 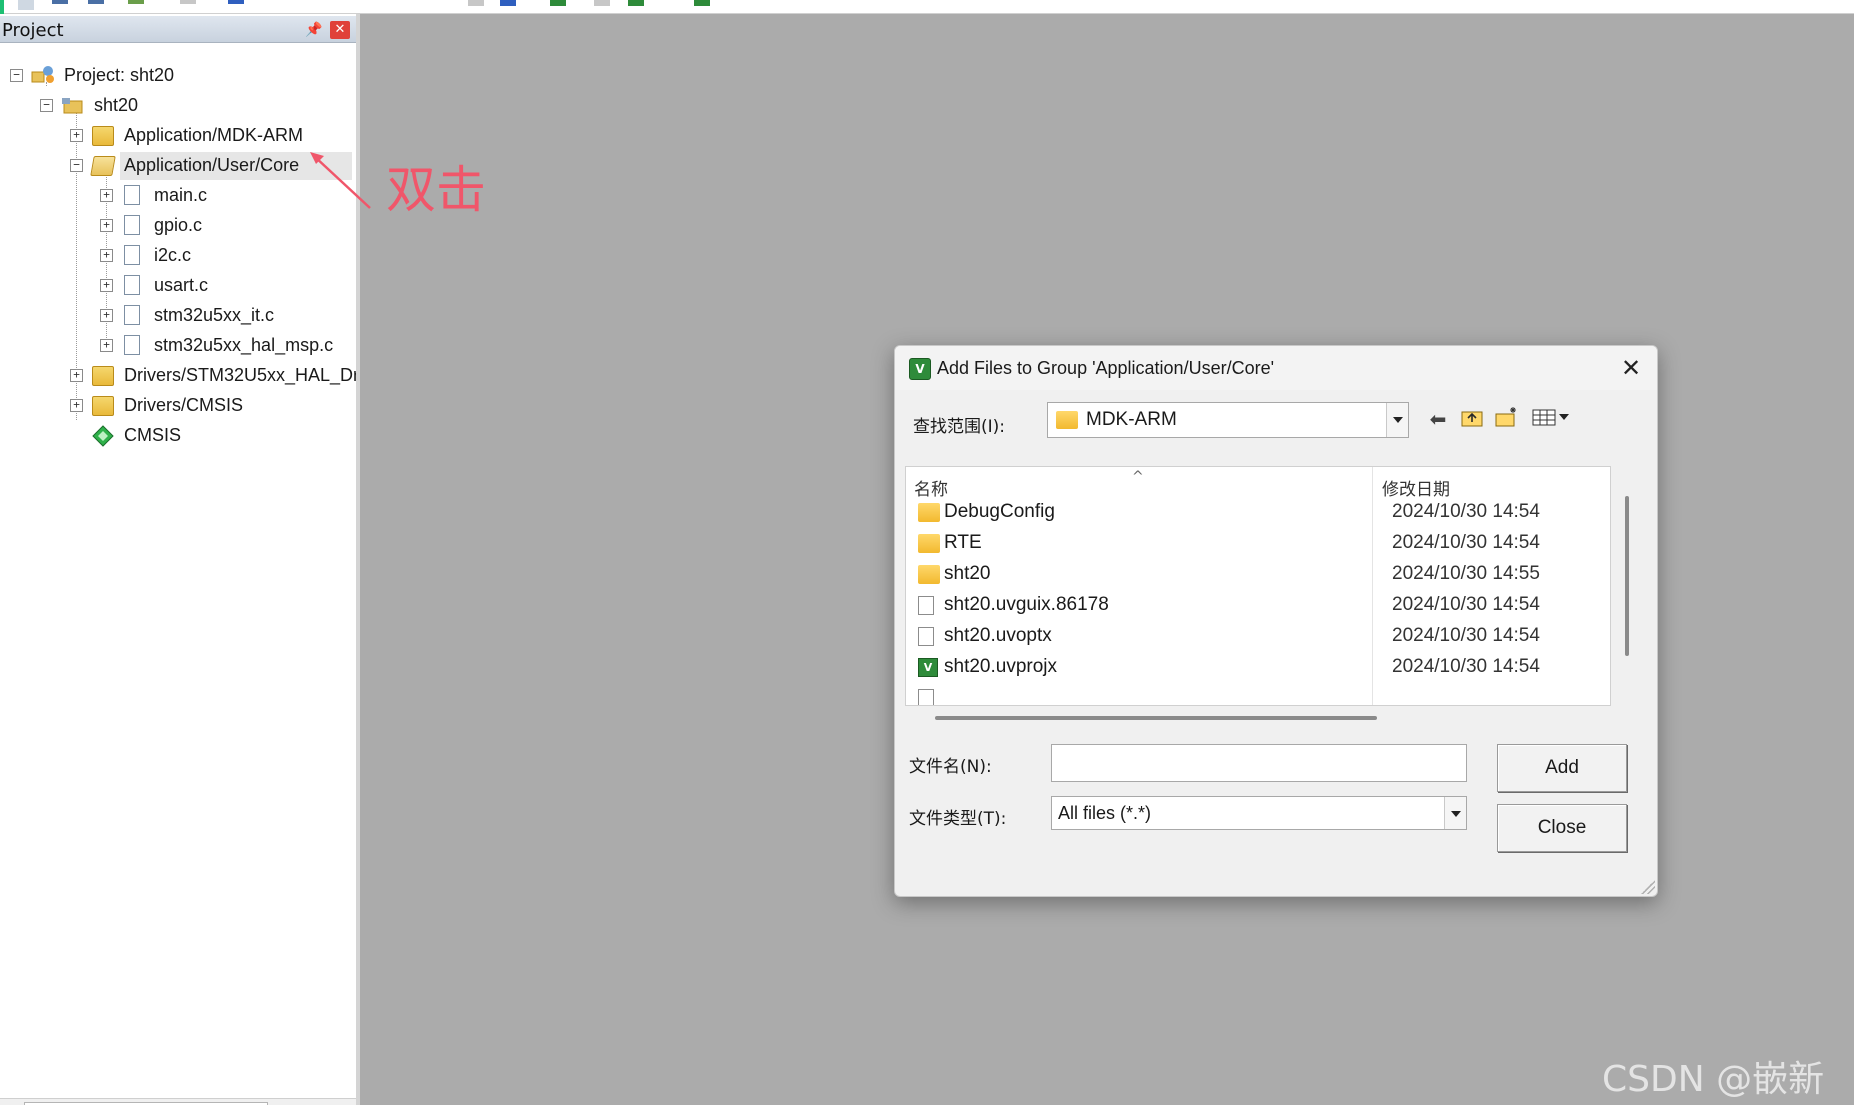 What do you see at coordinates (920, 369) in the screenshot?
I see `uvision-app-icon: V` at bounding box center [920, 369].